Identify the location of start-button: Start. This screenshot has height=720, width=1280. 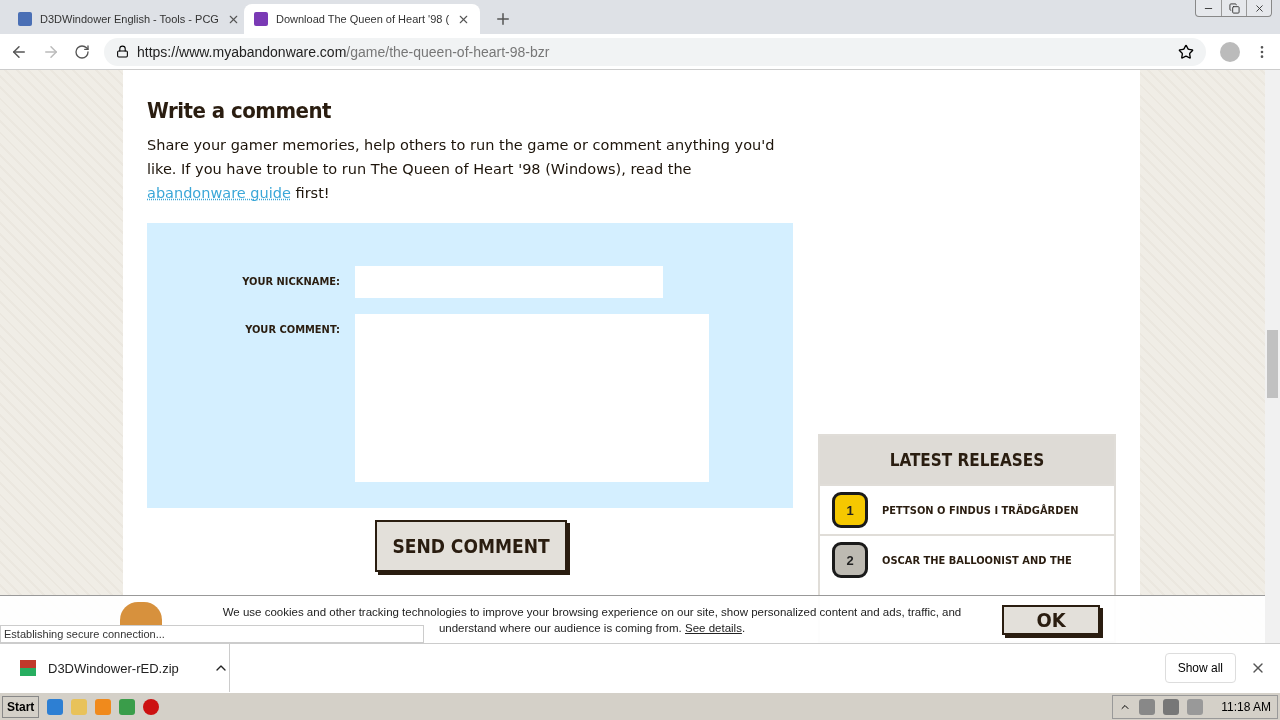
(21, 706).